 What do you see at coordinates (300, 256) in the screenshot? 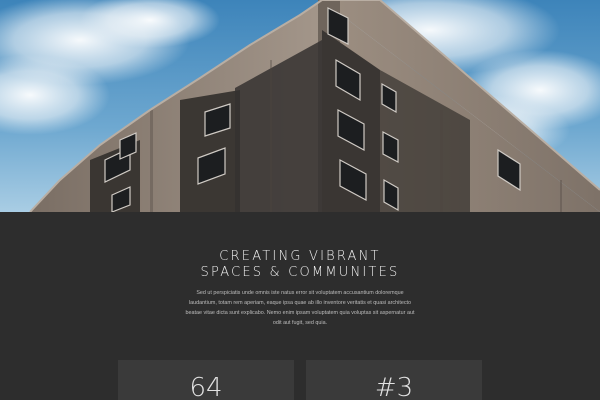
I see `section-heading-line1: CREATING VIBRANT` at bounding box center [300, 256].